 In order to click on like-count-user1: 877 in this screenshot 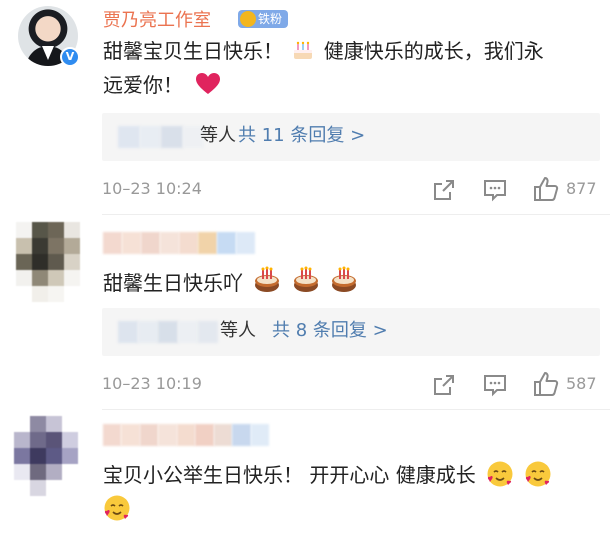, I will do `click(581, 188)`.